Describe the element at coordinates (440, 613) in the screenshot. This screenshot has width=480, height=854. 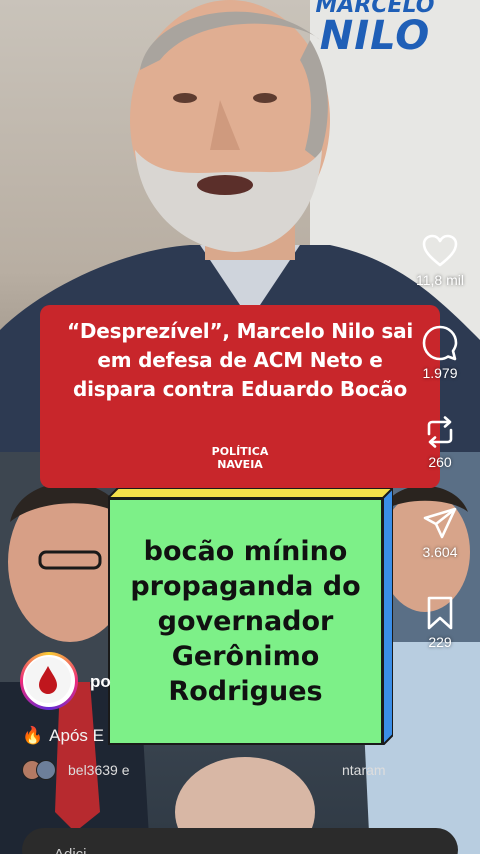
I see `bookmark-icon` at that location.